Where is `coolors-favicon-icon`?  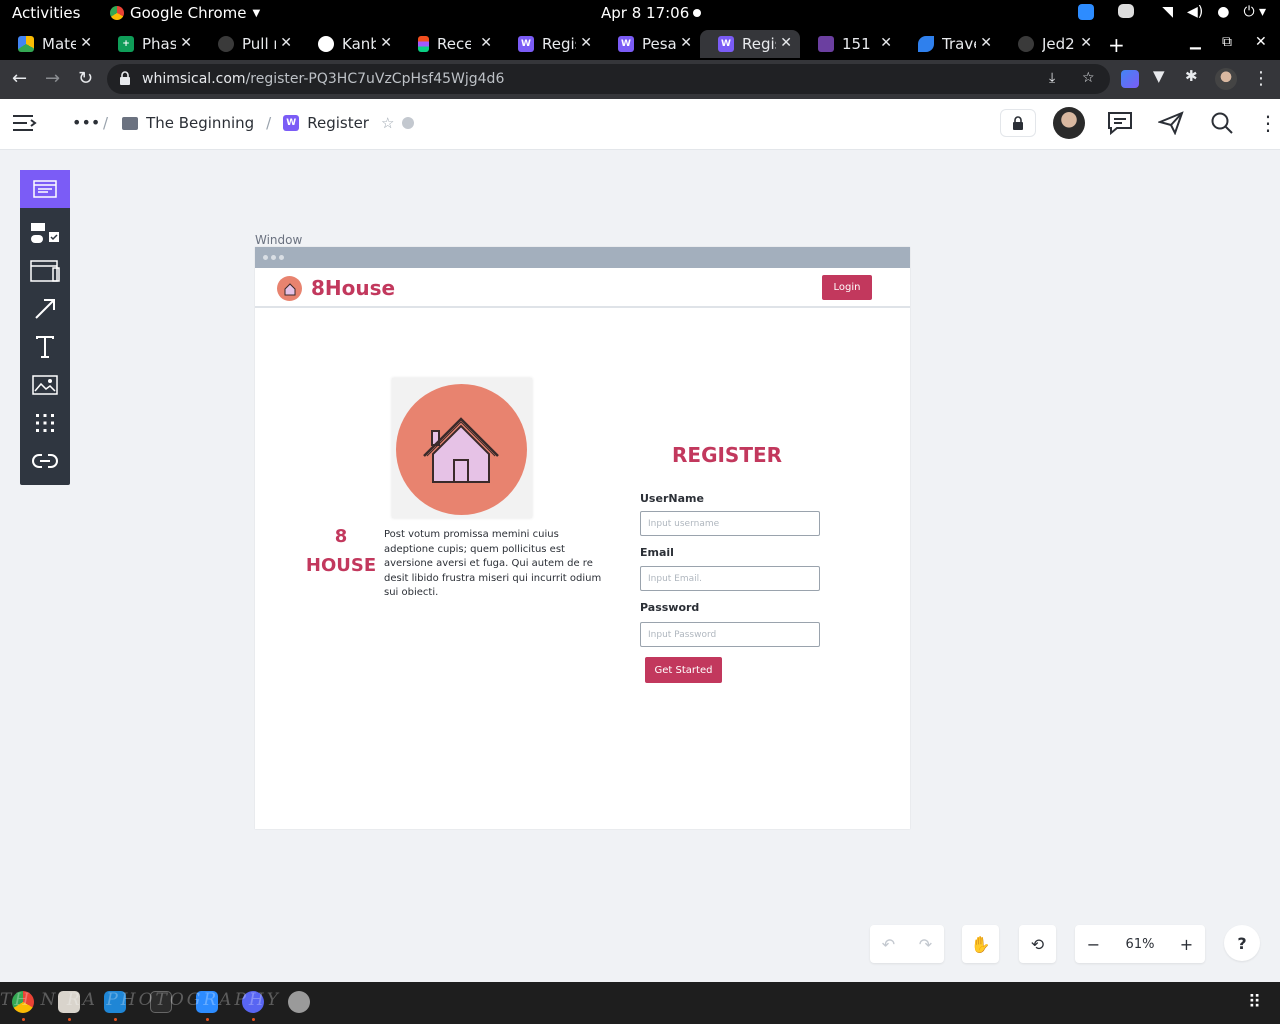 coolors-favicon-icon is located at coordinates (826, 44).